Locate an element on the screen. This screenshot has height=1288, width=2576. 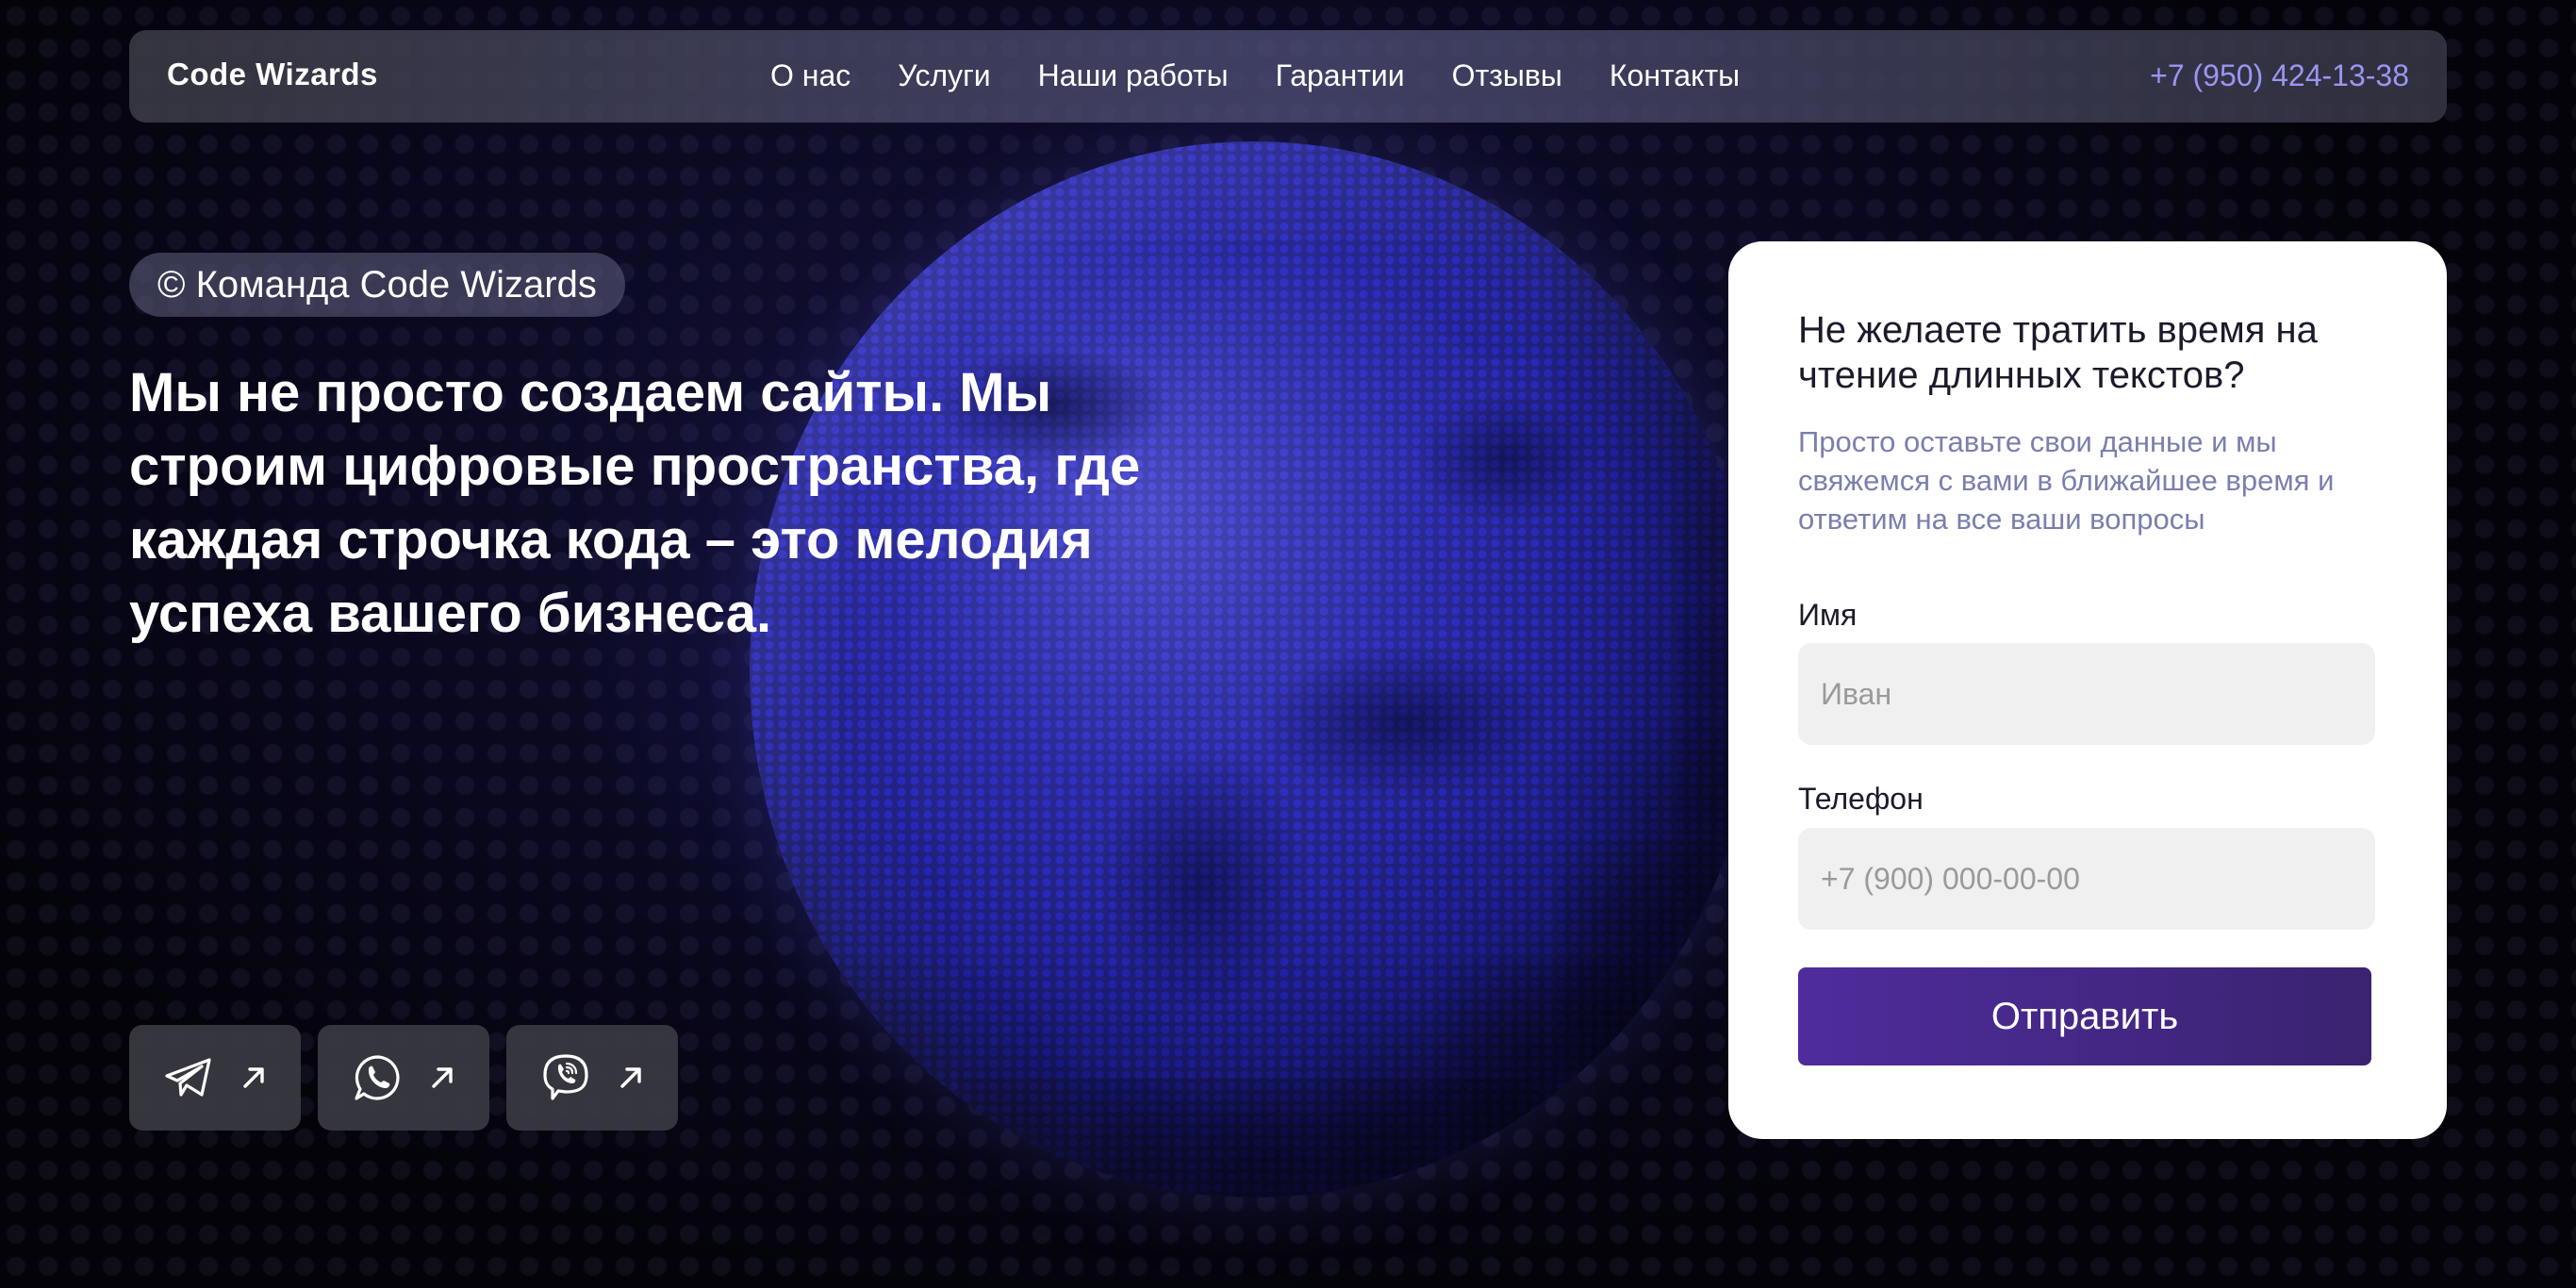
social-links is located at coordinates (403, 1078).